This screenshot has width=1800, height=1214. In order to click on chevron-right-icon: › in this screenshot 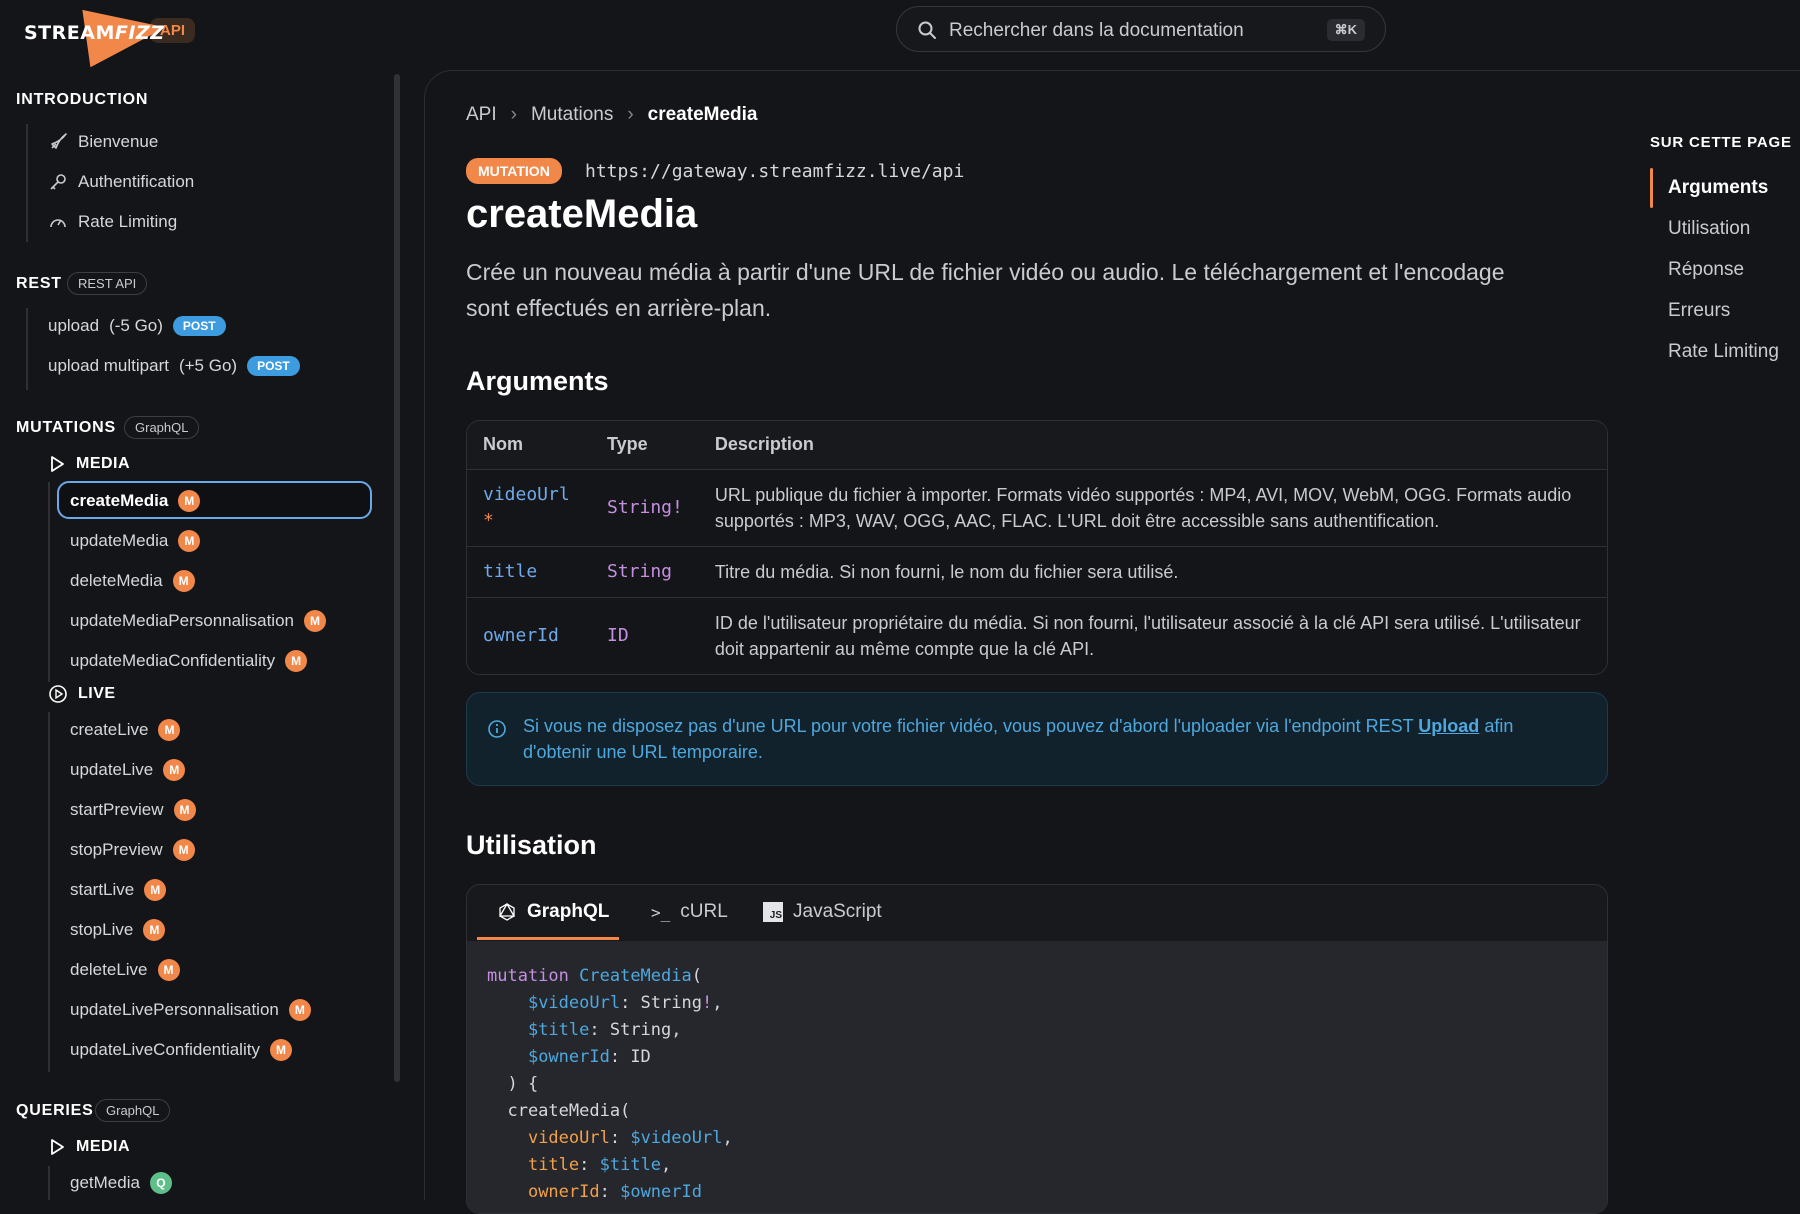, I will do `click(630, 114)`.